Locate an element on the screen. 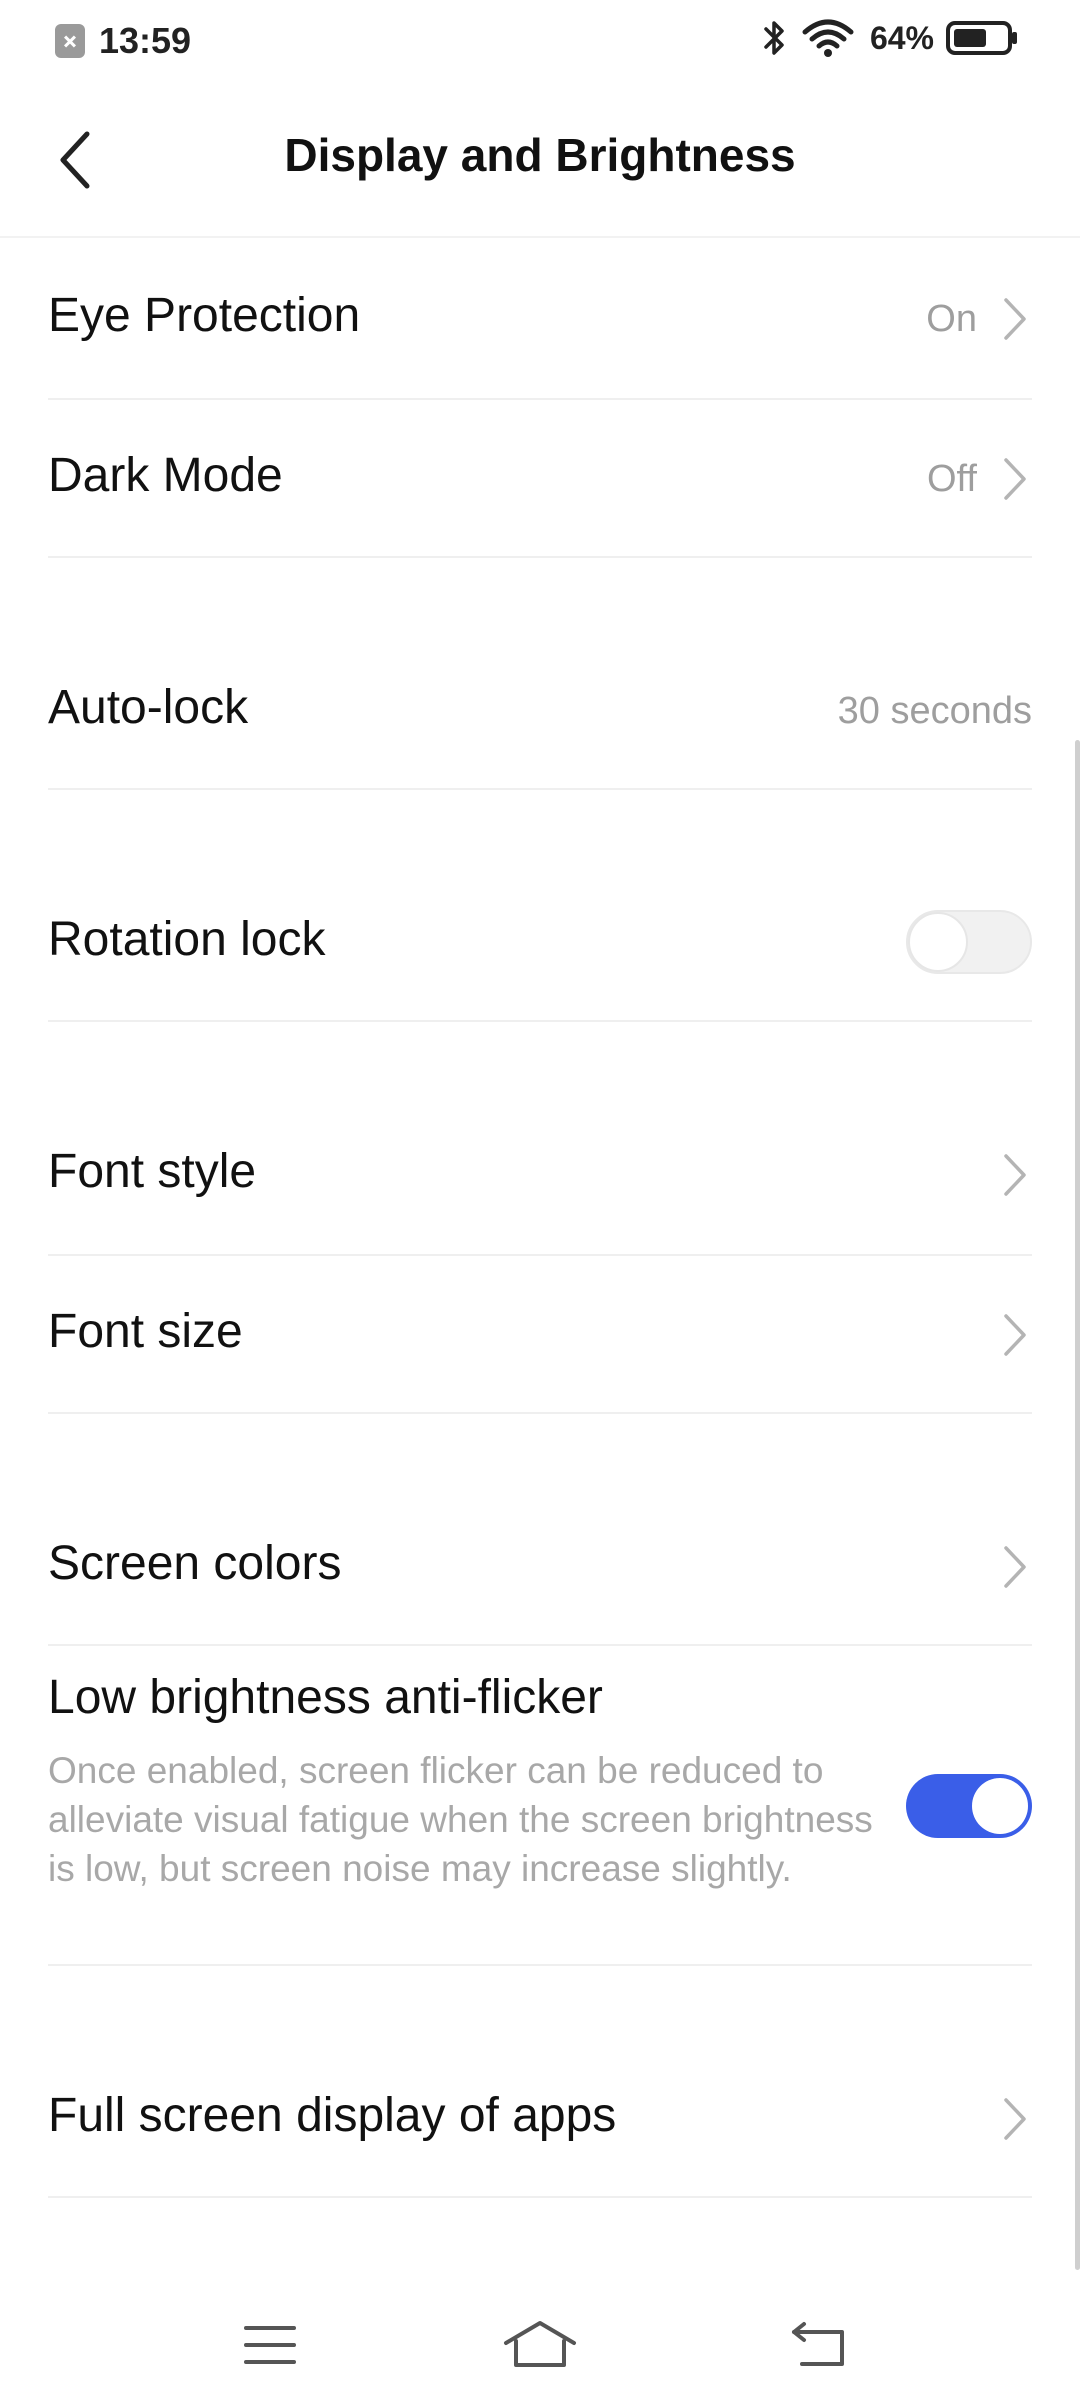 The width and height of the screenshot is (1080, 2400). header: Display and Brightness is located at coordinates (540, 161).